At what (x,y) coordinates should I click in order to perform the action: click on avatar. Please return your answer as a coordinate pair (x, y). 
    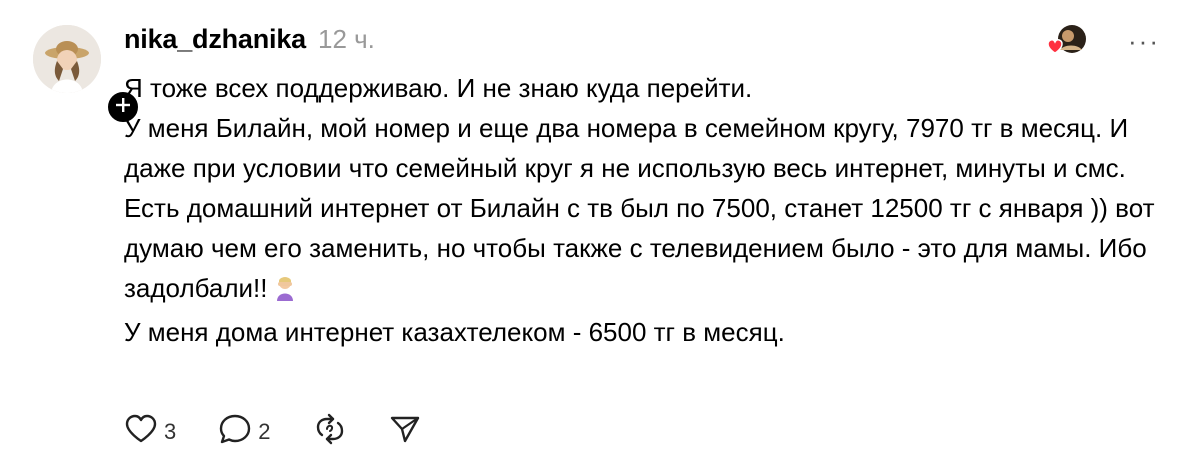
    Looking at the image, I should click on (67, 59).